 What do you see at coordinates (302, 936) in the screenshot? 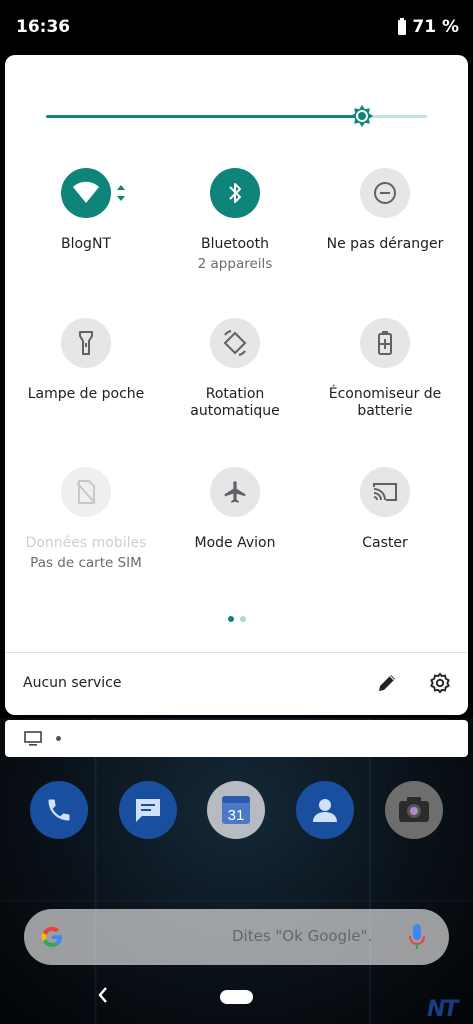
I see `search-hint: Dites "Ok Google".` at bounding box center [302, 936].